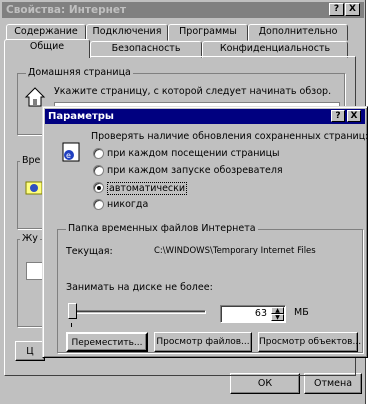 Image resolution: width=382 pixels, height=404 pixels. Describe the element at coordinates (195, 170) in the screenshot. I see `radio-every-start-label: при каждом запуске обозревателя` at that location.